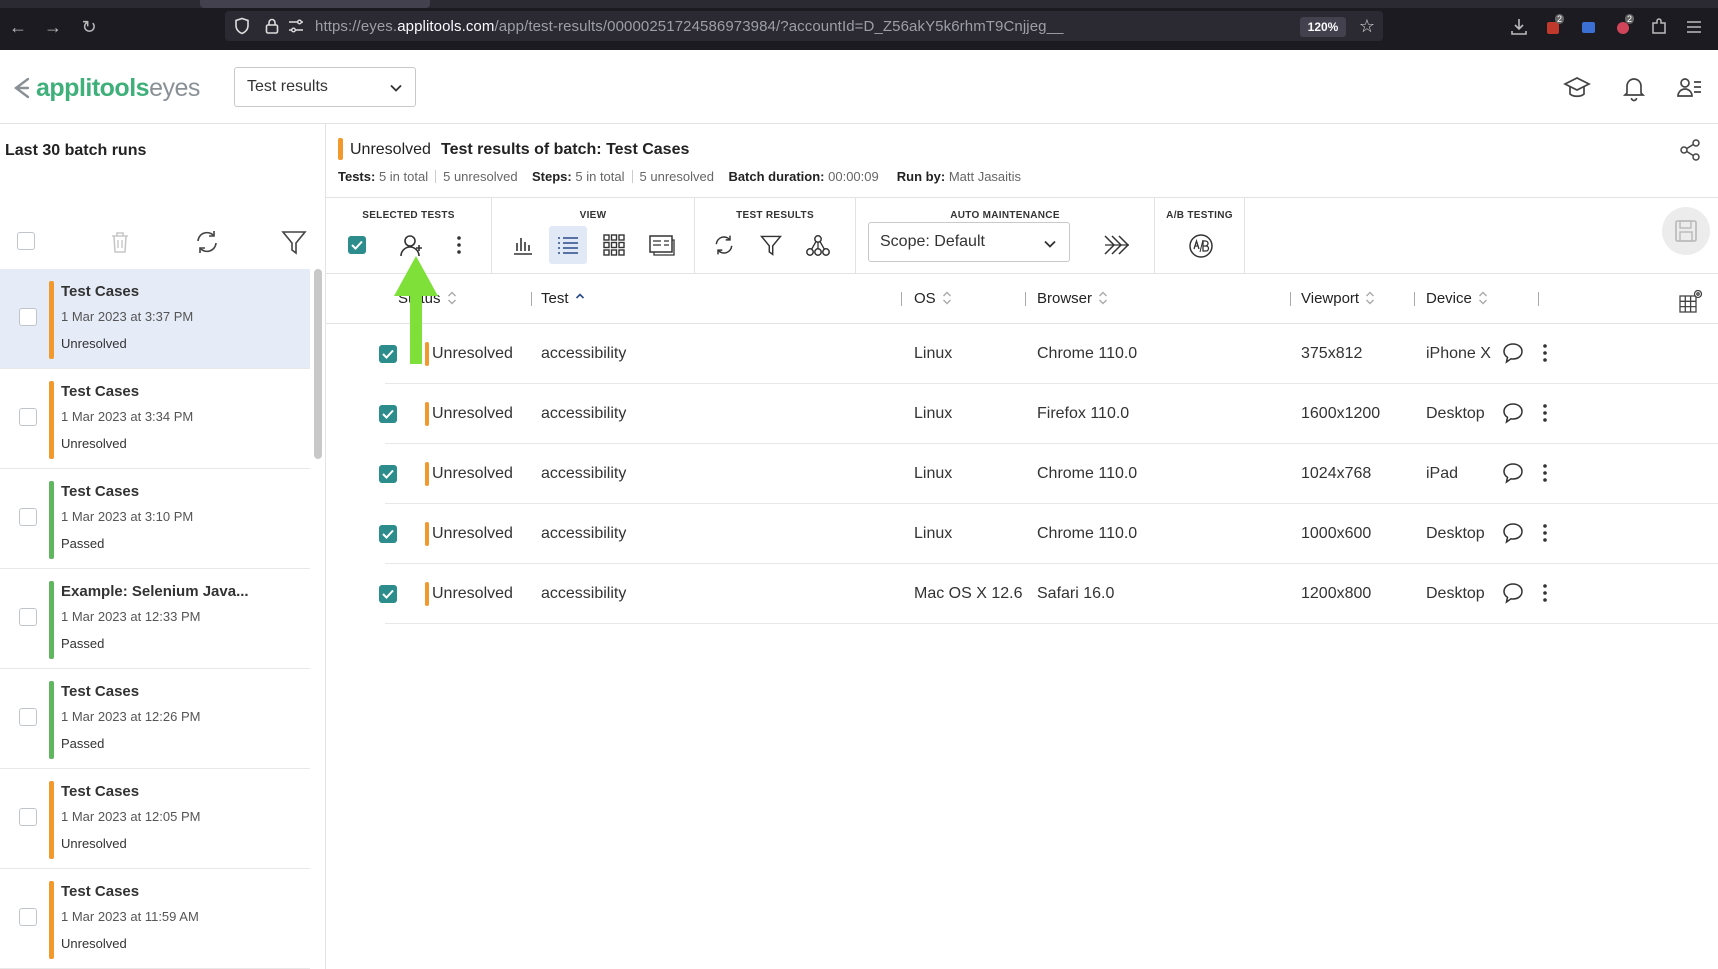  I want to click on bookmark-star-icon: ☆, so click(1367, 27).